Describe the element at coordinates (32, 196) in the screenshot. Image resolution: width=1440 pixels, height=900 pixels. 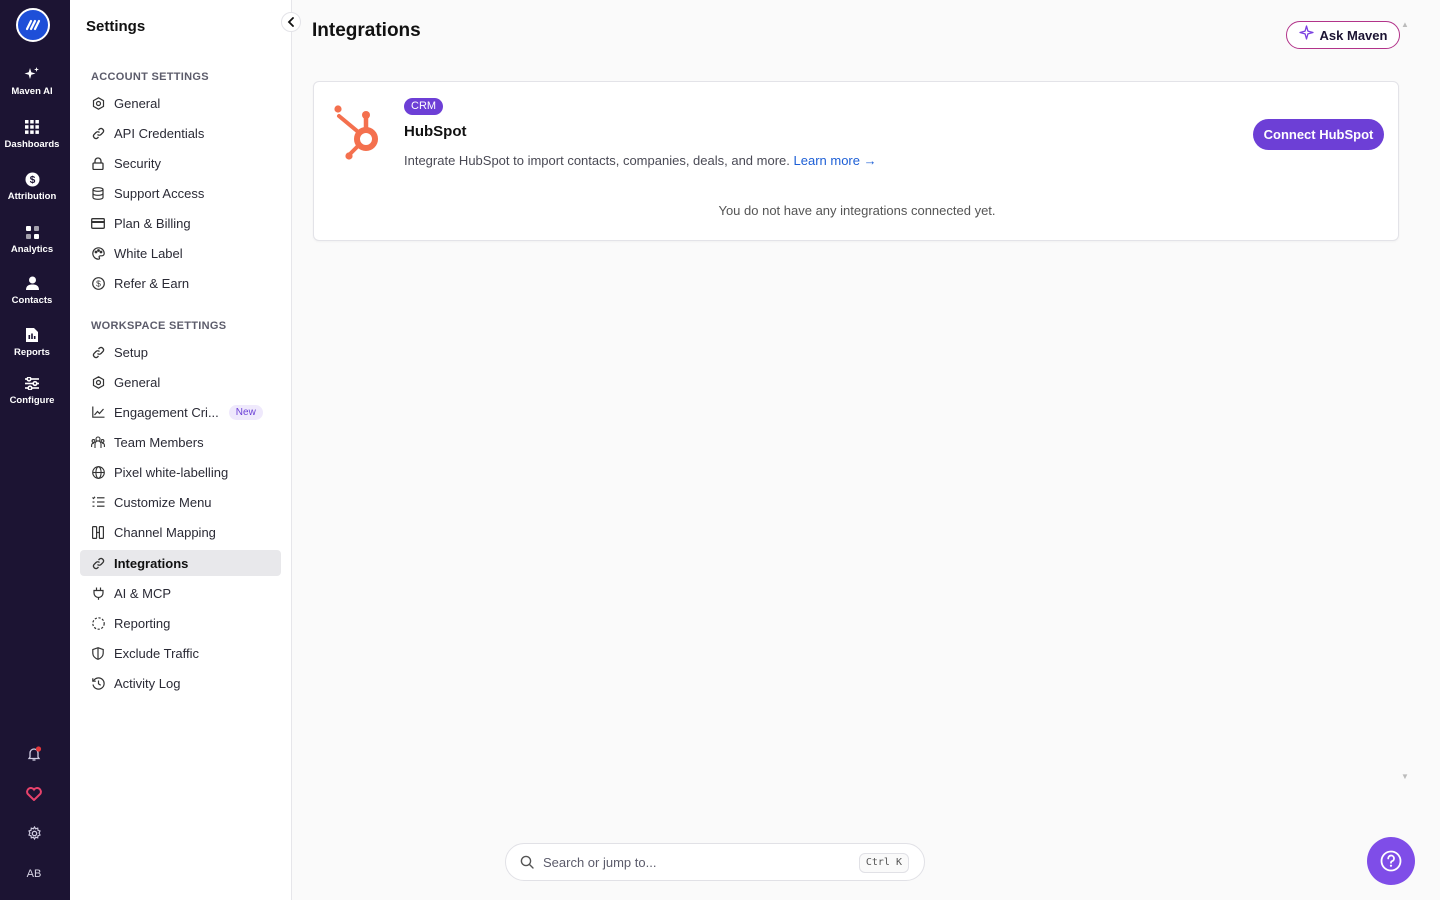
I see `rail-item-label: Attribution` at that location.